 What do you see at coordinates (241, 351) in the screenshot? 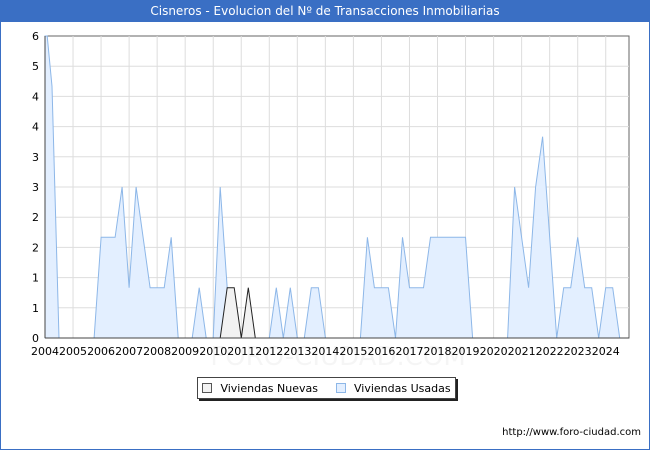
I see `x-tick-label: 2011` at bounding box center [241, 351].